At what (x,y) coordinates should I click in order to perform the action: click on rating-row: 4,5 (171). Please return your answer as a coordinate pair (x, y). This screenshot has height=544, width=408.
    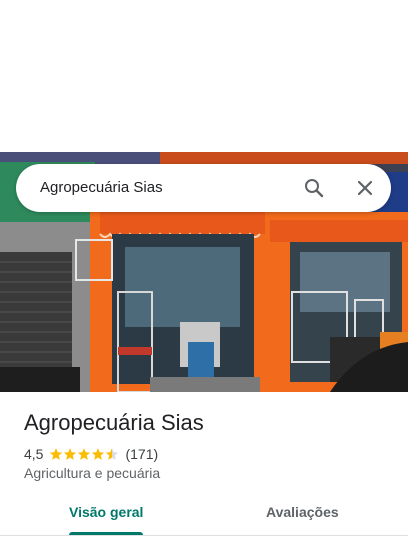
    Looking at the image, I should click on (91, 454).